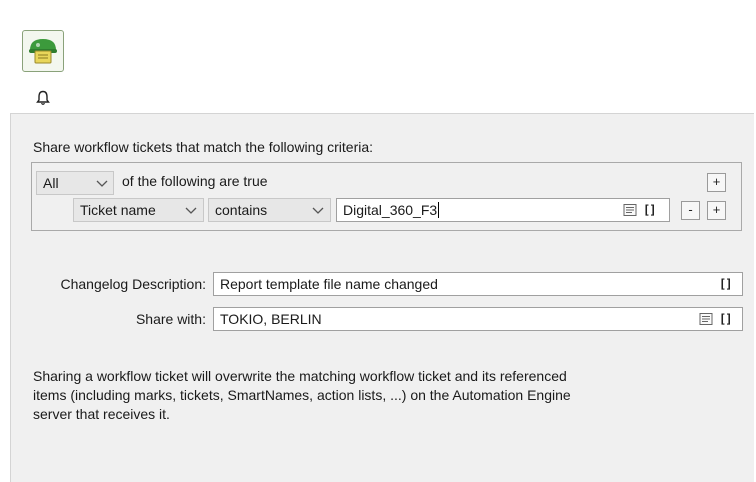 The width and height of the screenshot is (756, 482). What do you see at coordinates (241, 210) in the screenshot?
I see `rule-operator-value: contains` at bounding box center [241, 210].